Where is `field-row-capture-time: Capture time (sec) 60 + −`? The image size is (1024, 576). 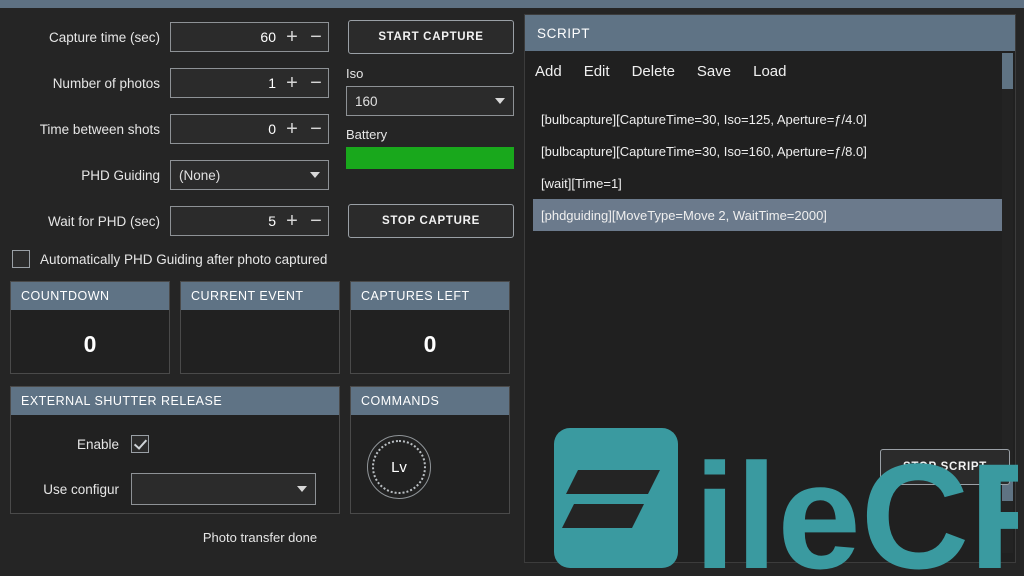
field-row-capture-time: Capture time (sec) 60 + − is located at coordinates (172, 37).